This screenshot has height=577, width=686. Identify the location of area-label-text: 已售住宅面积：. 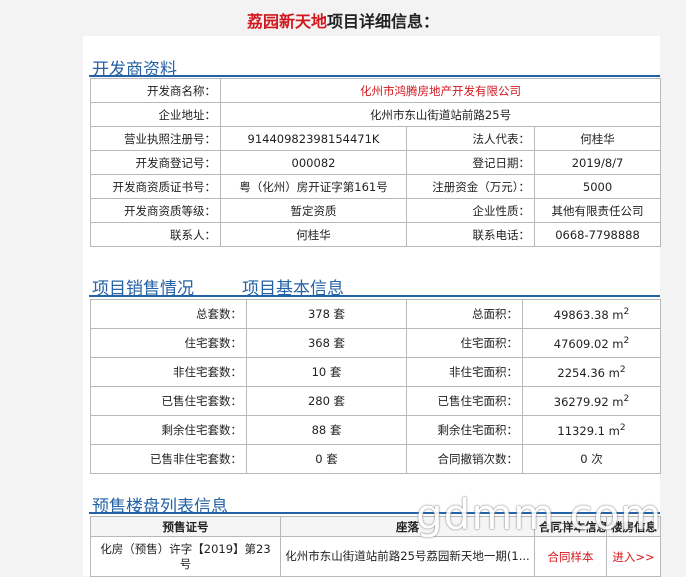
(478, 401).